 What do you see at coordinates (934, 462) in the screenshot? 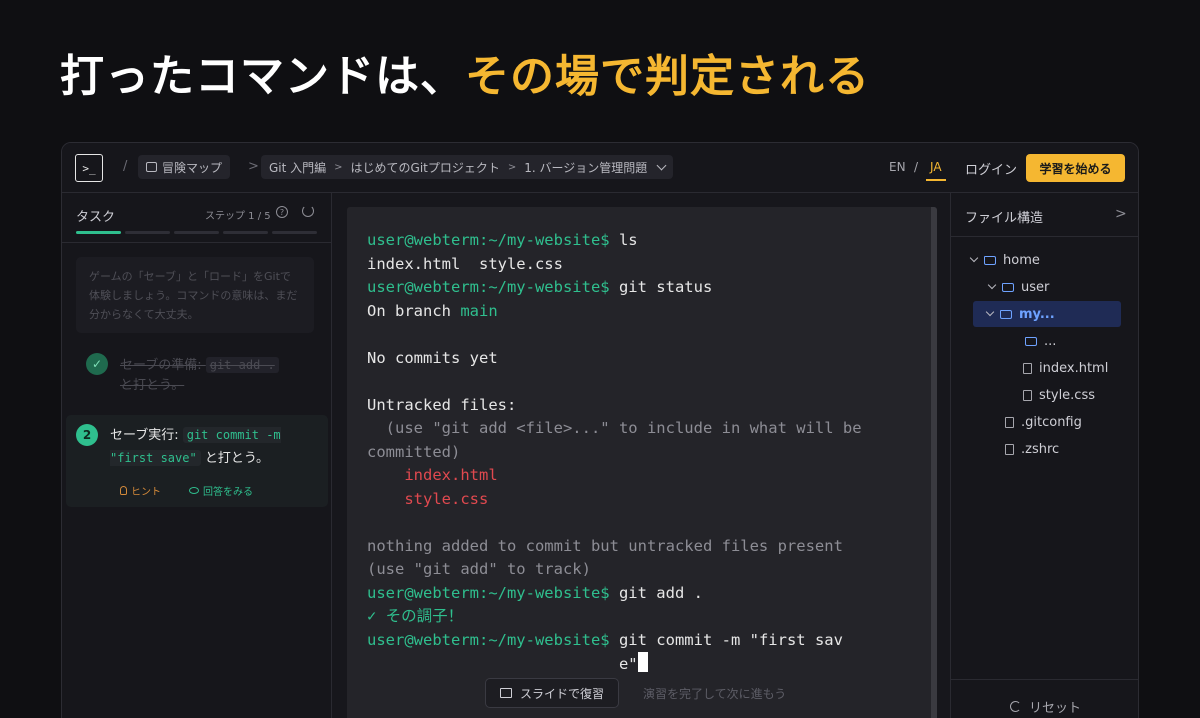
I see `terminal-scrollbar` at bounding box center [934, 462].